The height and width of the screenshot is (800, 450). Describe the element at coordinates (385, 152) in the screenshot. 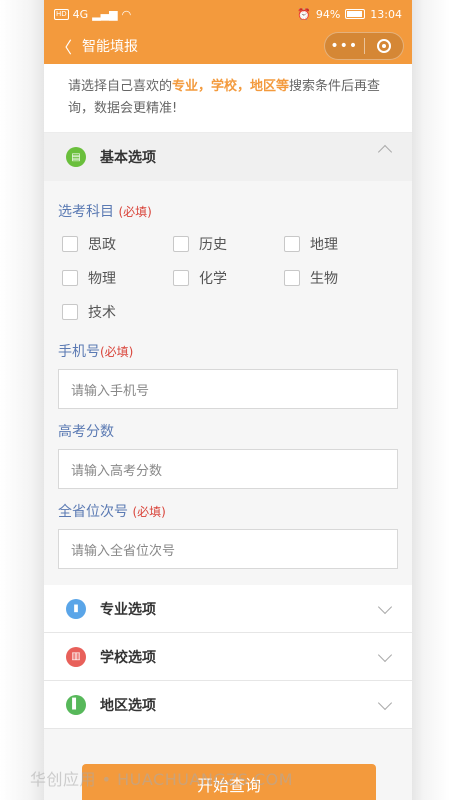

I see `chevron-up-icon` at that location.